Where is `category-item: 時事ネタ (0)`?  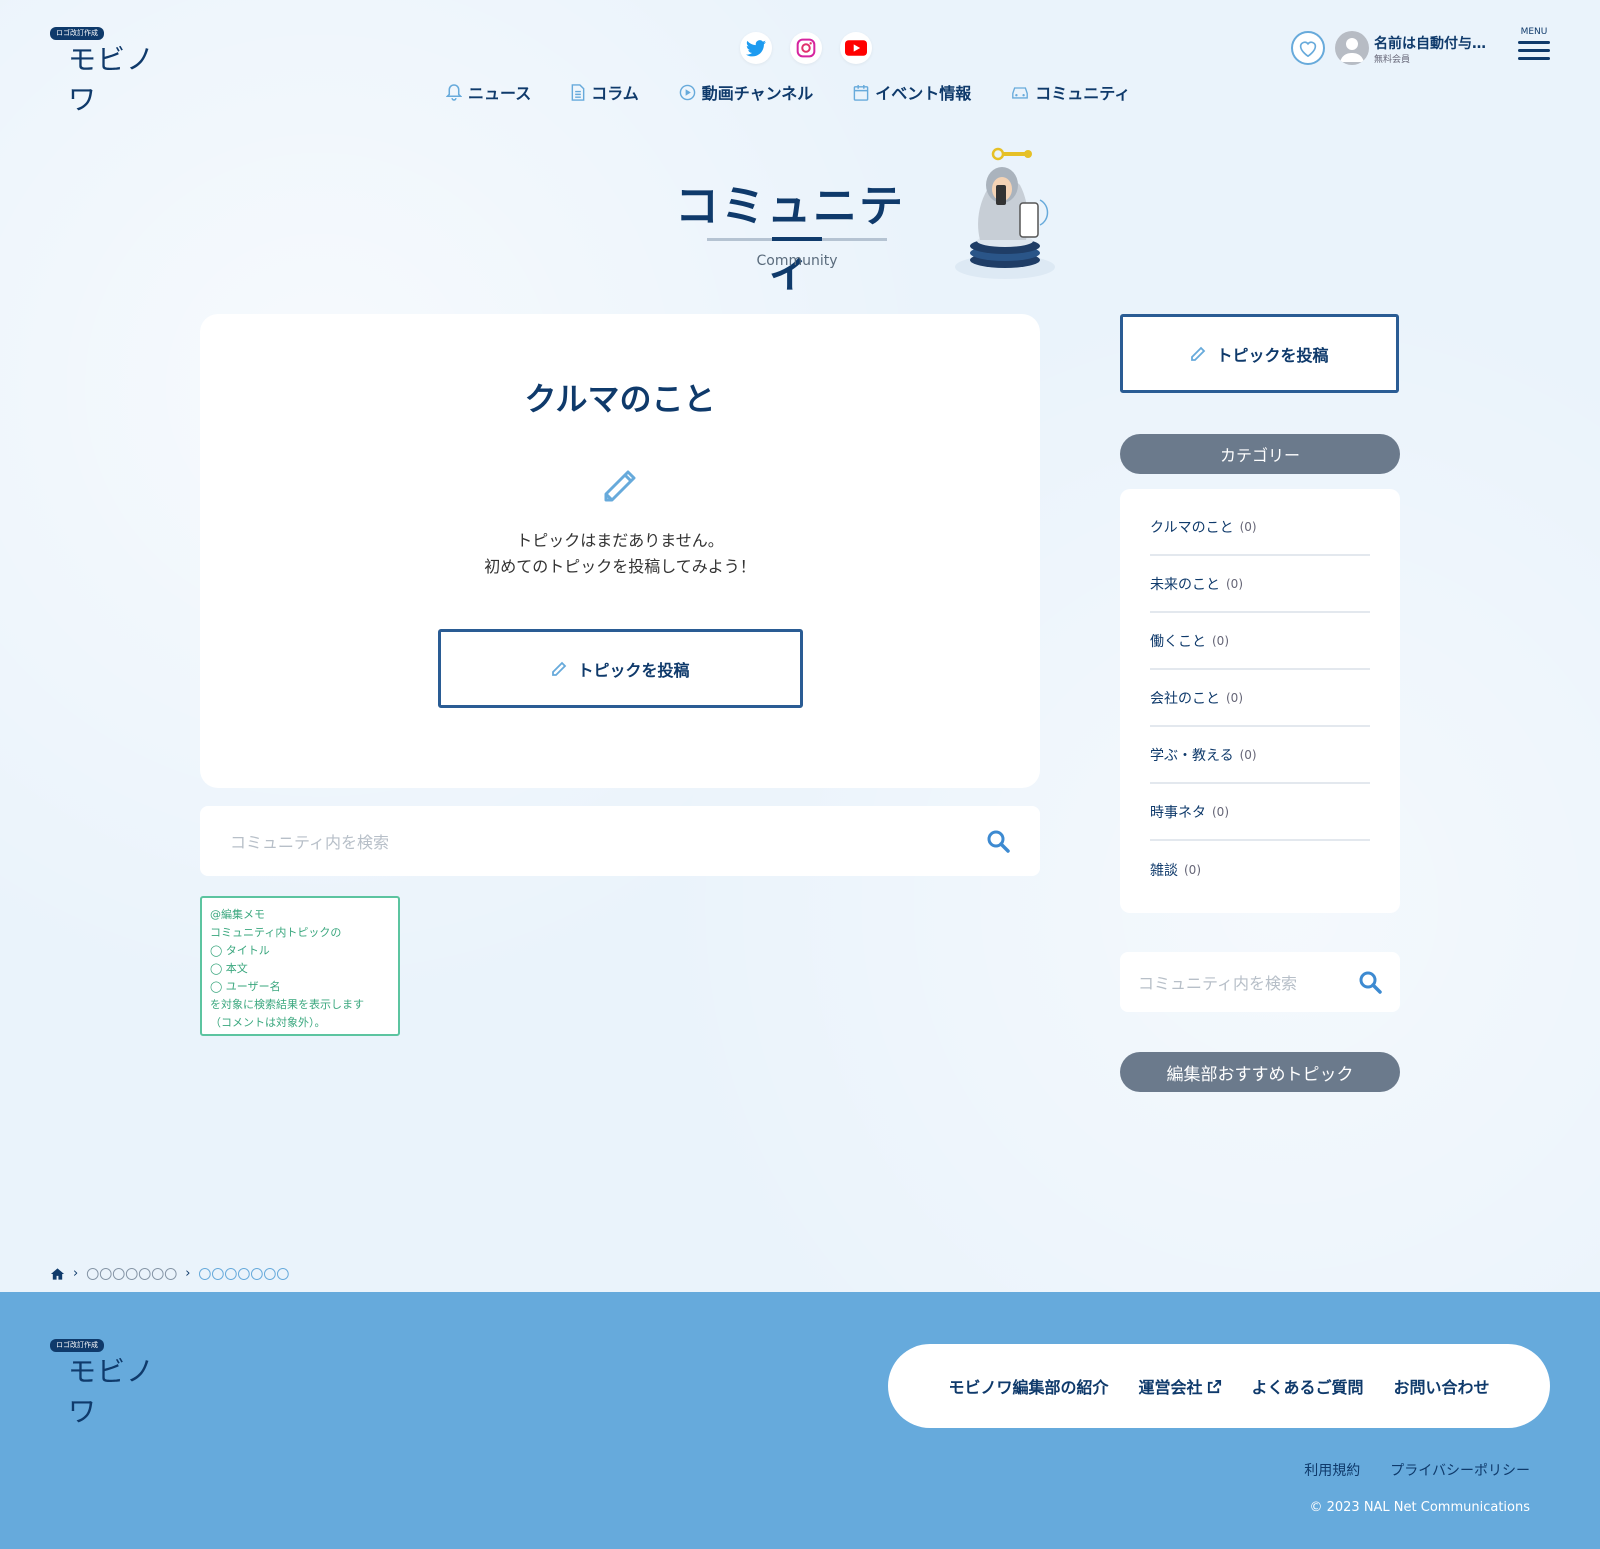
category-item: 時事ネタ (0) is located at coordinates (1260, 812).